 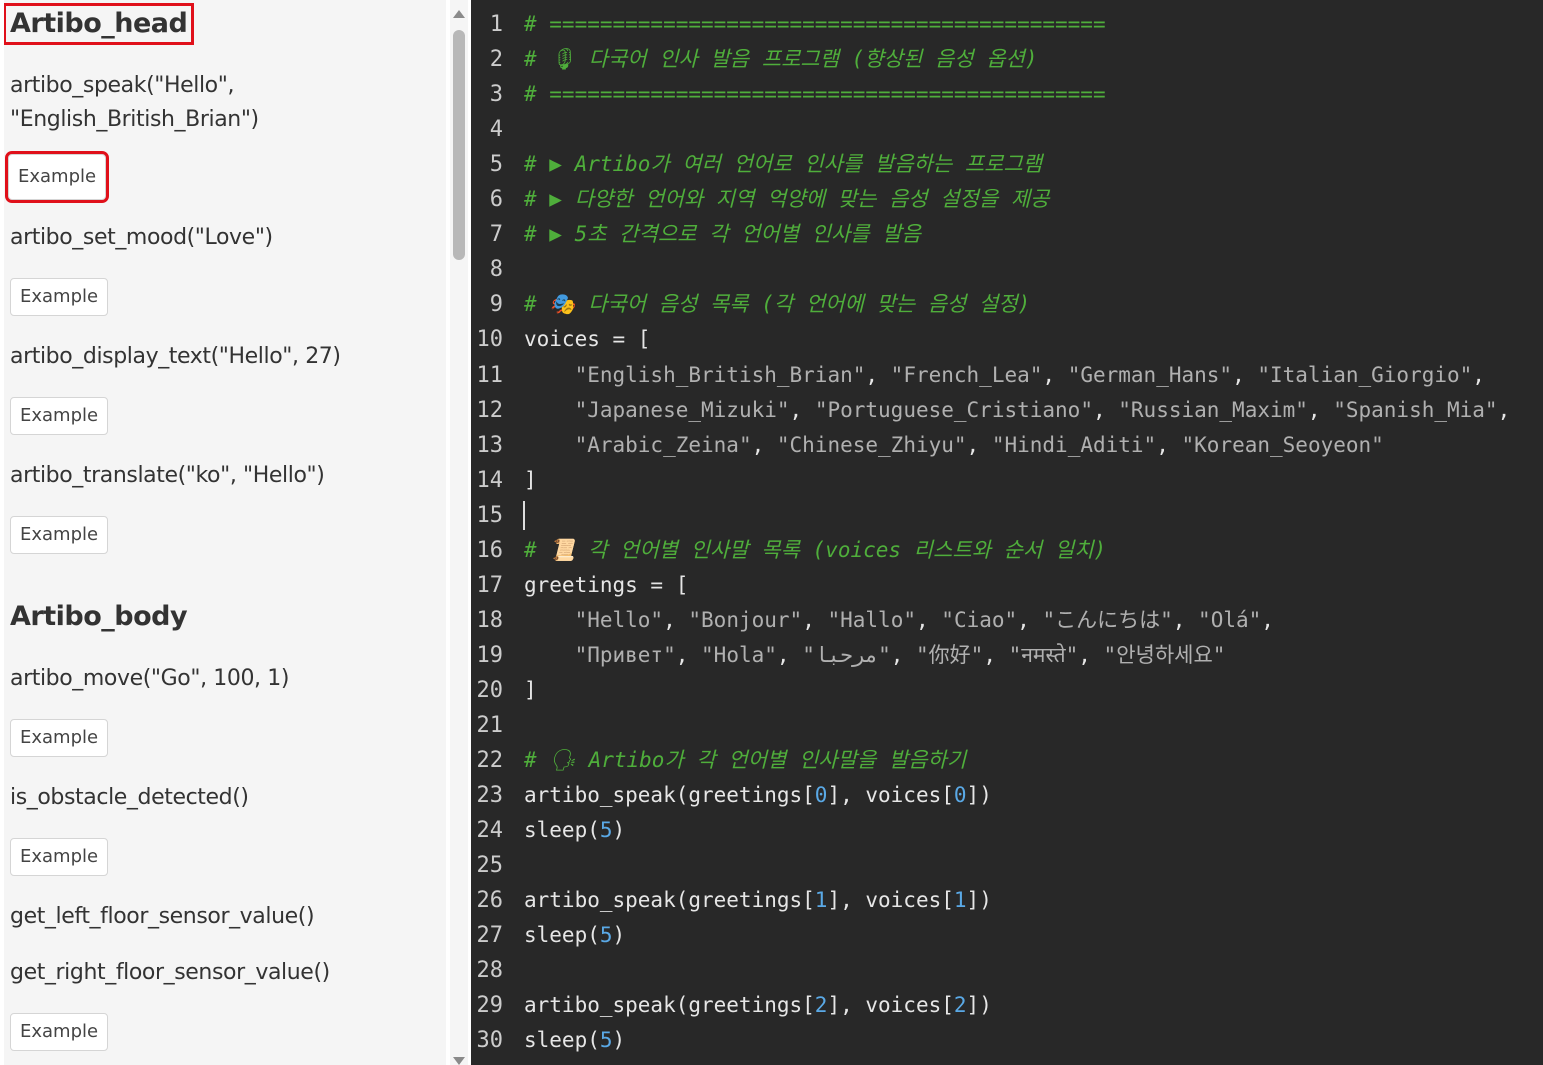 What do you see at coordinates (722, 234) in the screenshot?
I see `code-comment: # ▶ 5초 간격으로 각 언어별 인사를 발음` at bounding box center [722, 234].